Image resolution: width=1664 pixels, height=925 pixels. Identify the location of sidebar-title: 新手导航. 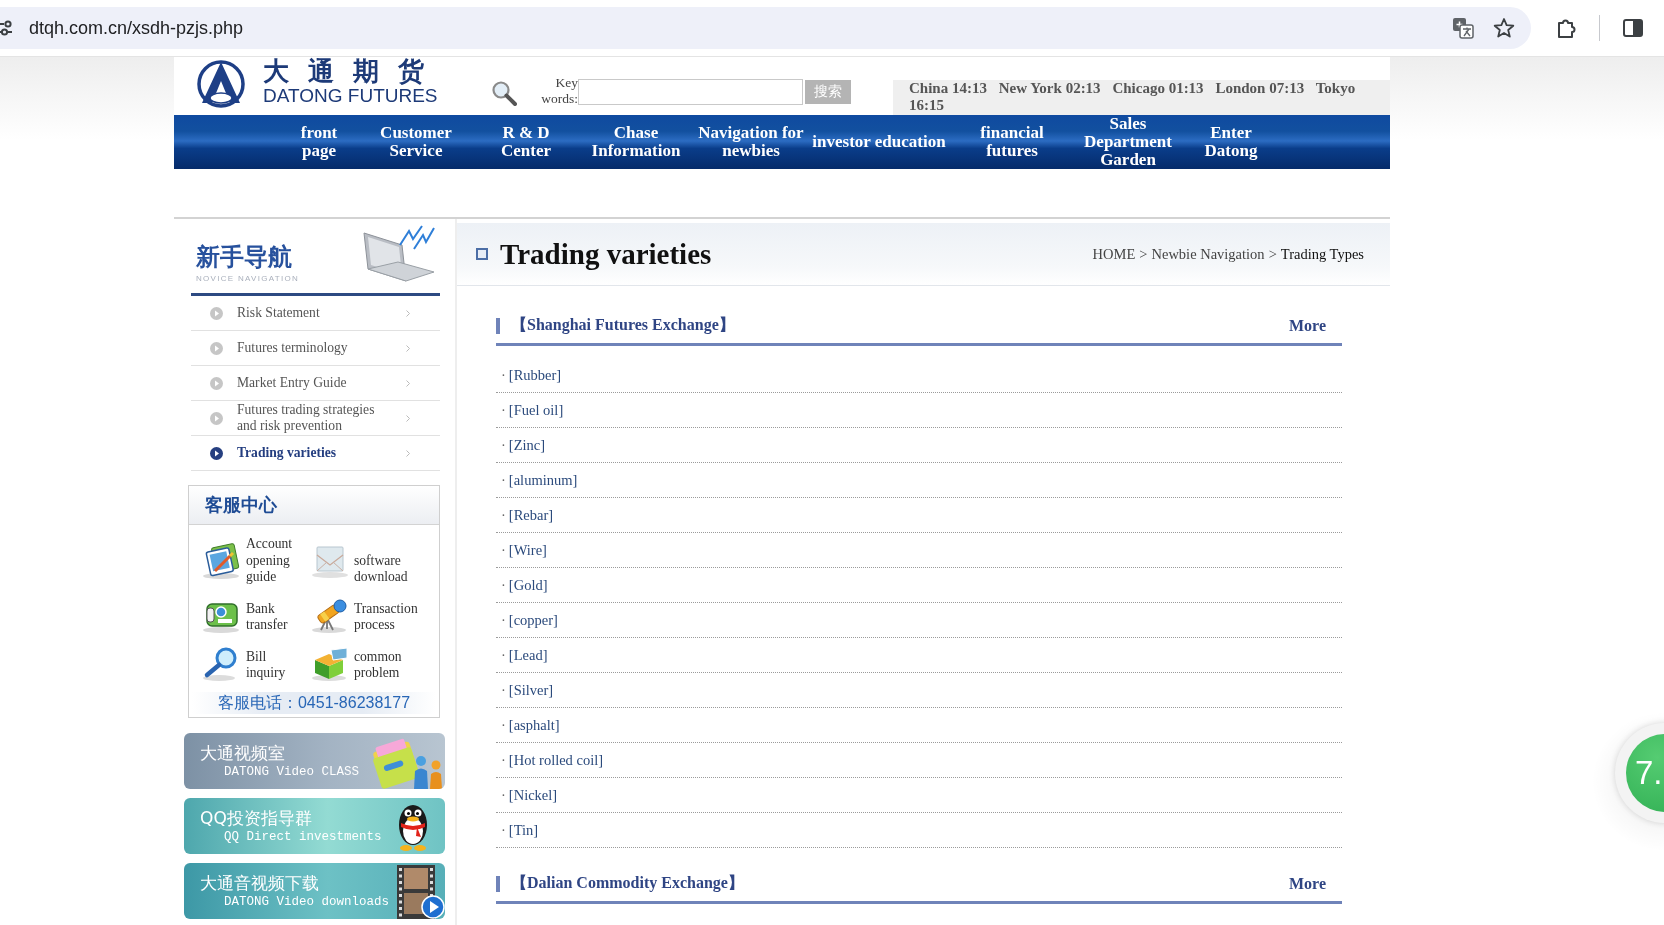
(244, 257).